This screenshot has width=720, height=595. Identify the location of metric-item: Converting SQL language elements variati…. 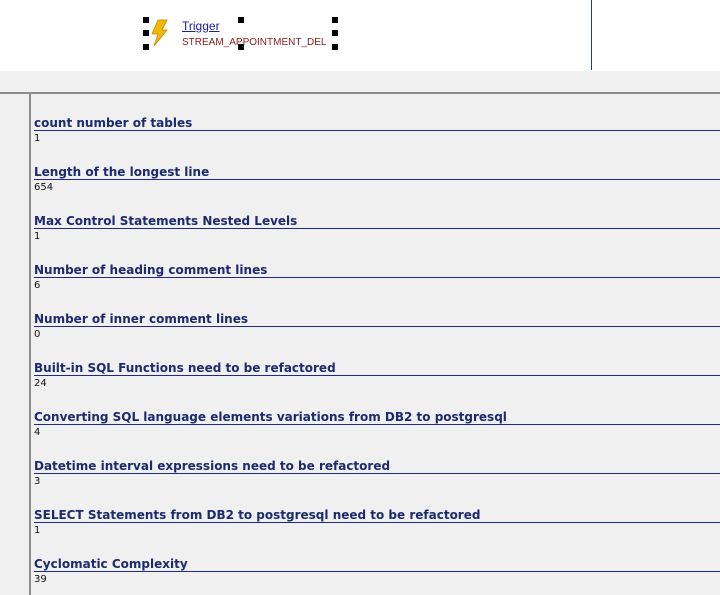
(377, 434).